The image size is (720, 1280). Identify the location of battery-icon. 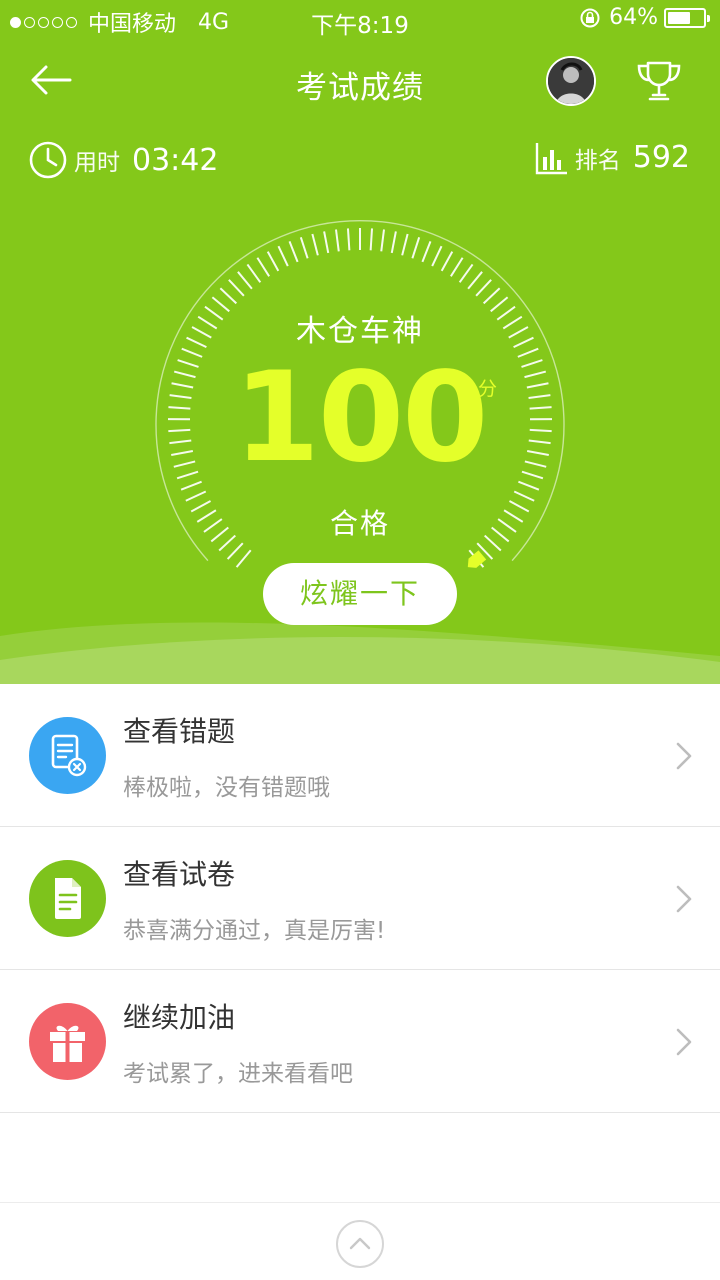
(687, 17).